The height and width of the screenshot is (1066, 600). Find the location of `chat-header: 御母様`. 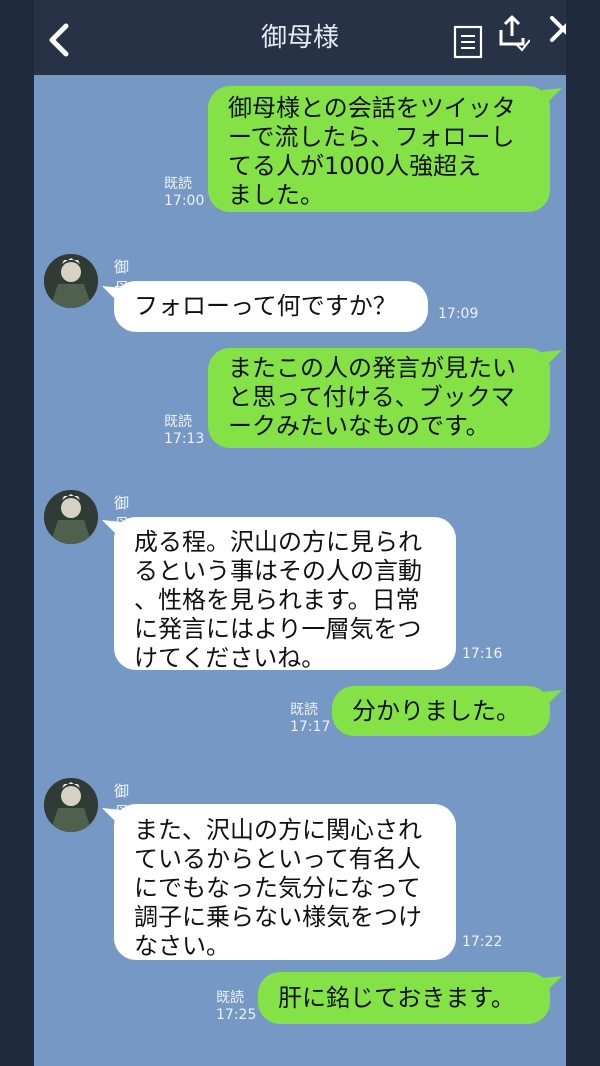

chat-header: 御母様 is located at coordinates (300, 37).